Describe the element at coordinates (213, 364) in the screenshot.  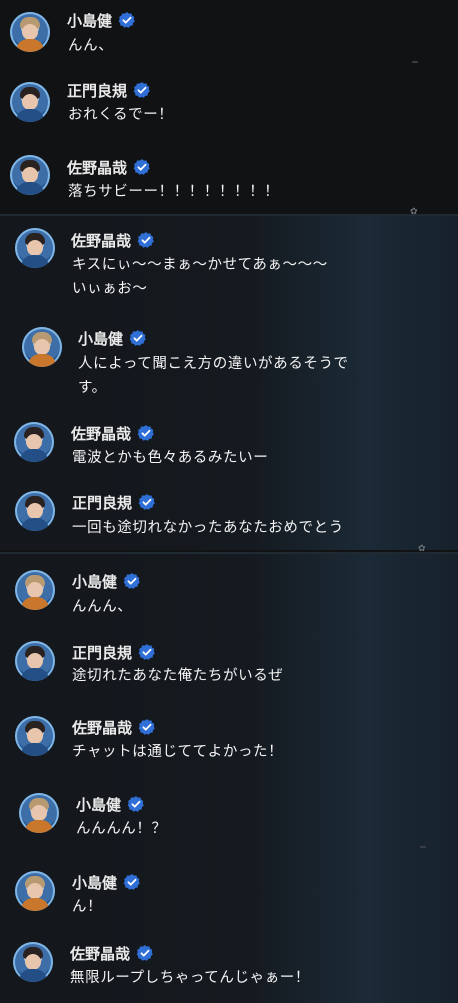
I see `message-text: 人によって聞こえ方の違いがあるそうで` at that location.